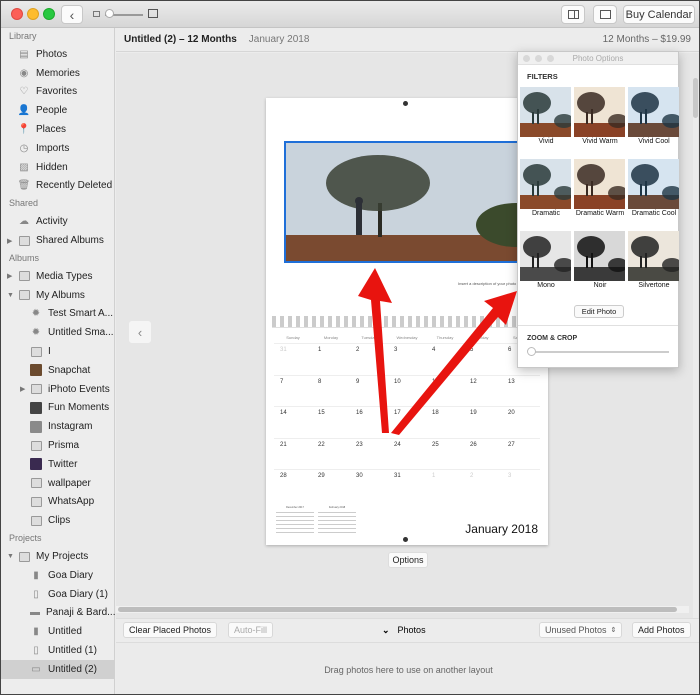 The width and height of the screenshot is (700, 695). I want to click on sidebar-item-recently-deleted: 🗑 Recently Deleted, so click(57, 186).